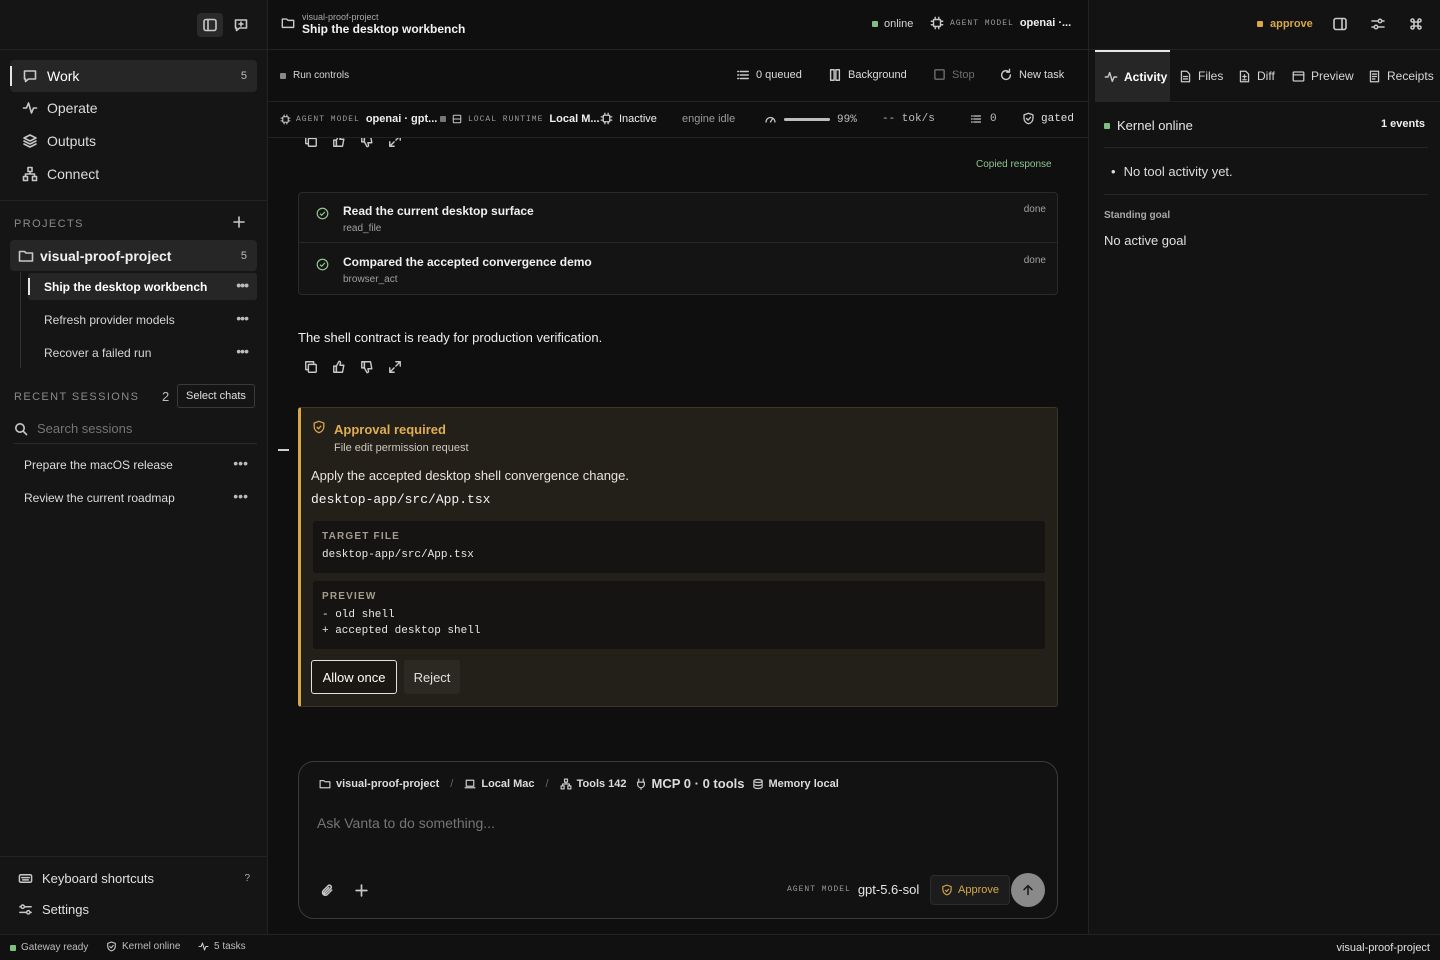 The image size is (1440, 960). Describe the element at coordinates (133, 25) in the screenshot. I see `sidebar-toolbar` at that location.